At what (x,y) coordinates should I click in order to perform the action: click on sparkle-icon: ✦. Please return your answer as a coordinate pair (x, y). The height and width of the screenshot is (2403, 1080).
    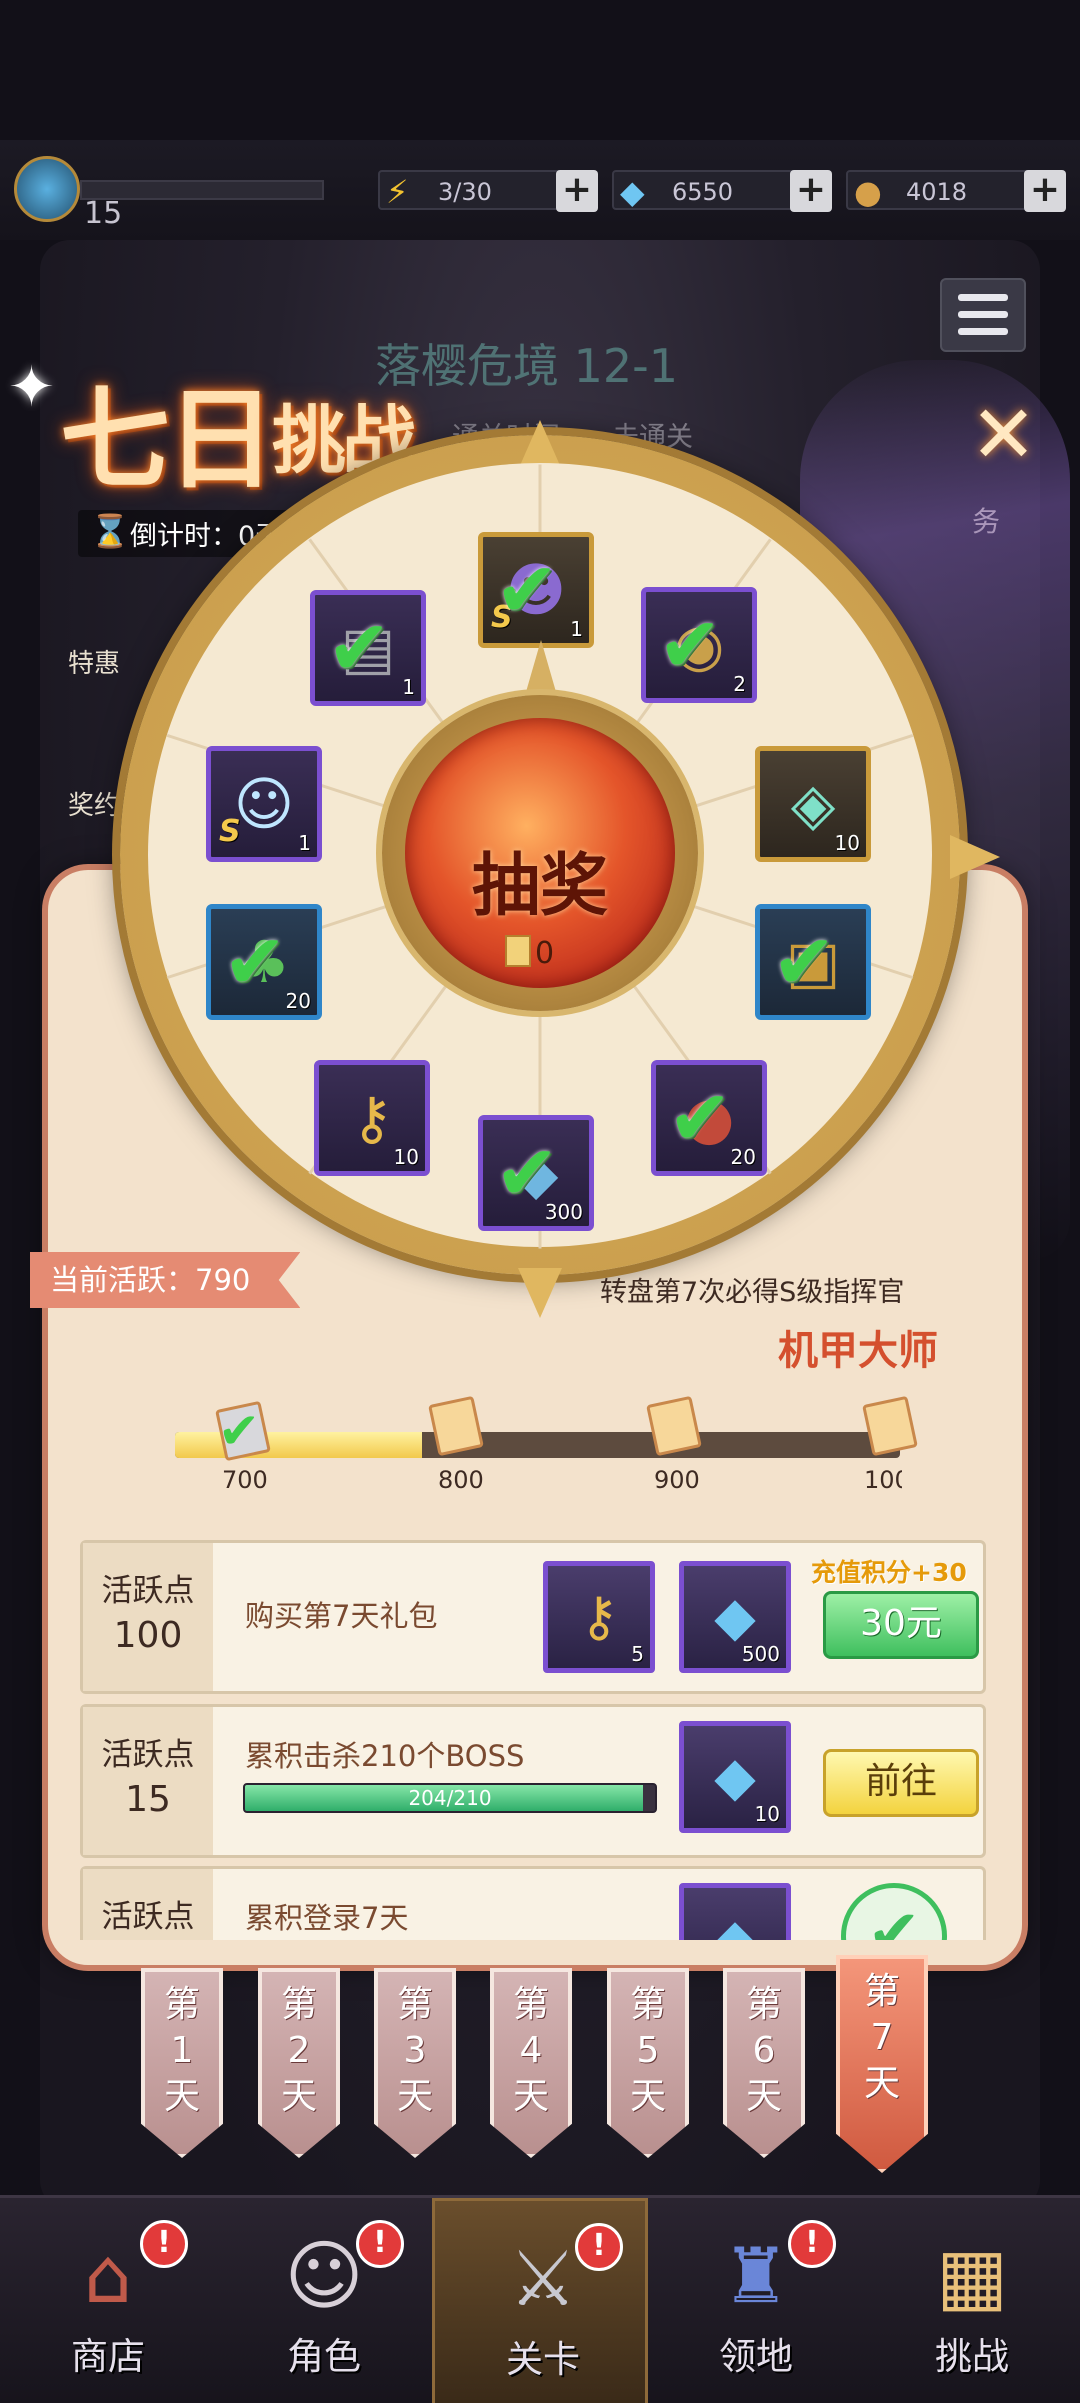
    Looking at the image, I should click on (31, 387).